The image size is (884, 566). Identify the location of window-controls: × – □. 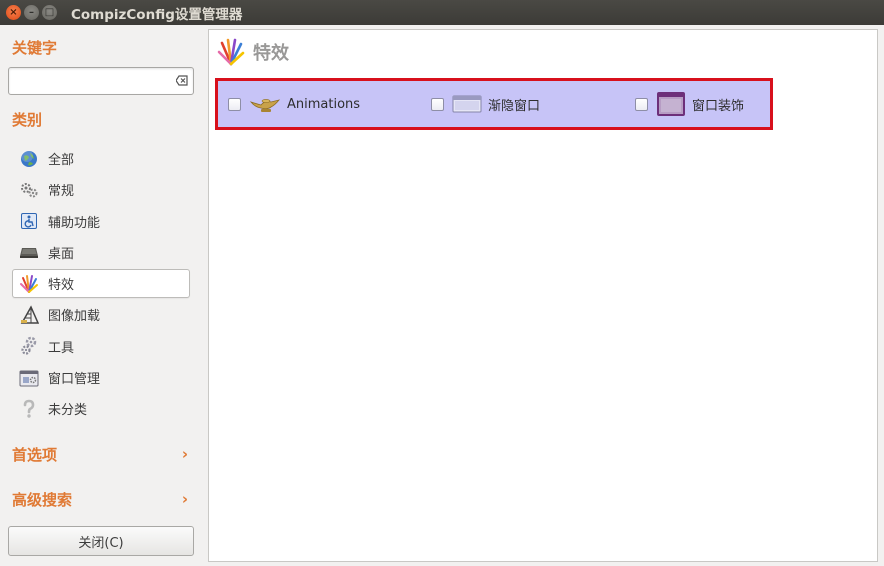
(31, 12).